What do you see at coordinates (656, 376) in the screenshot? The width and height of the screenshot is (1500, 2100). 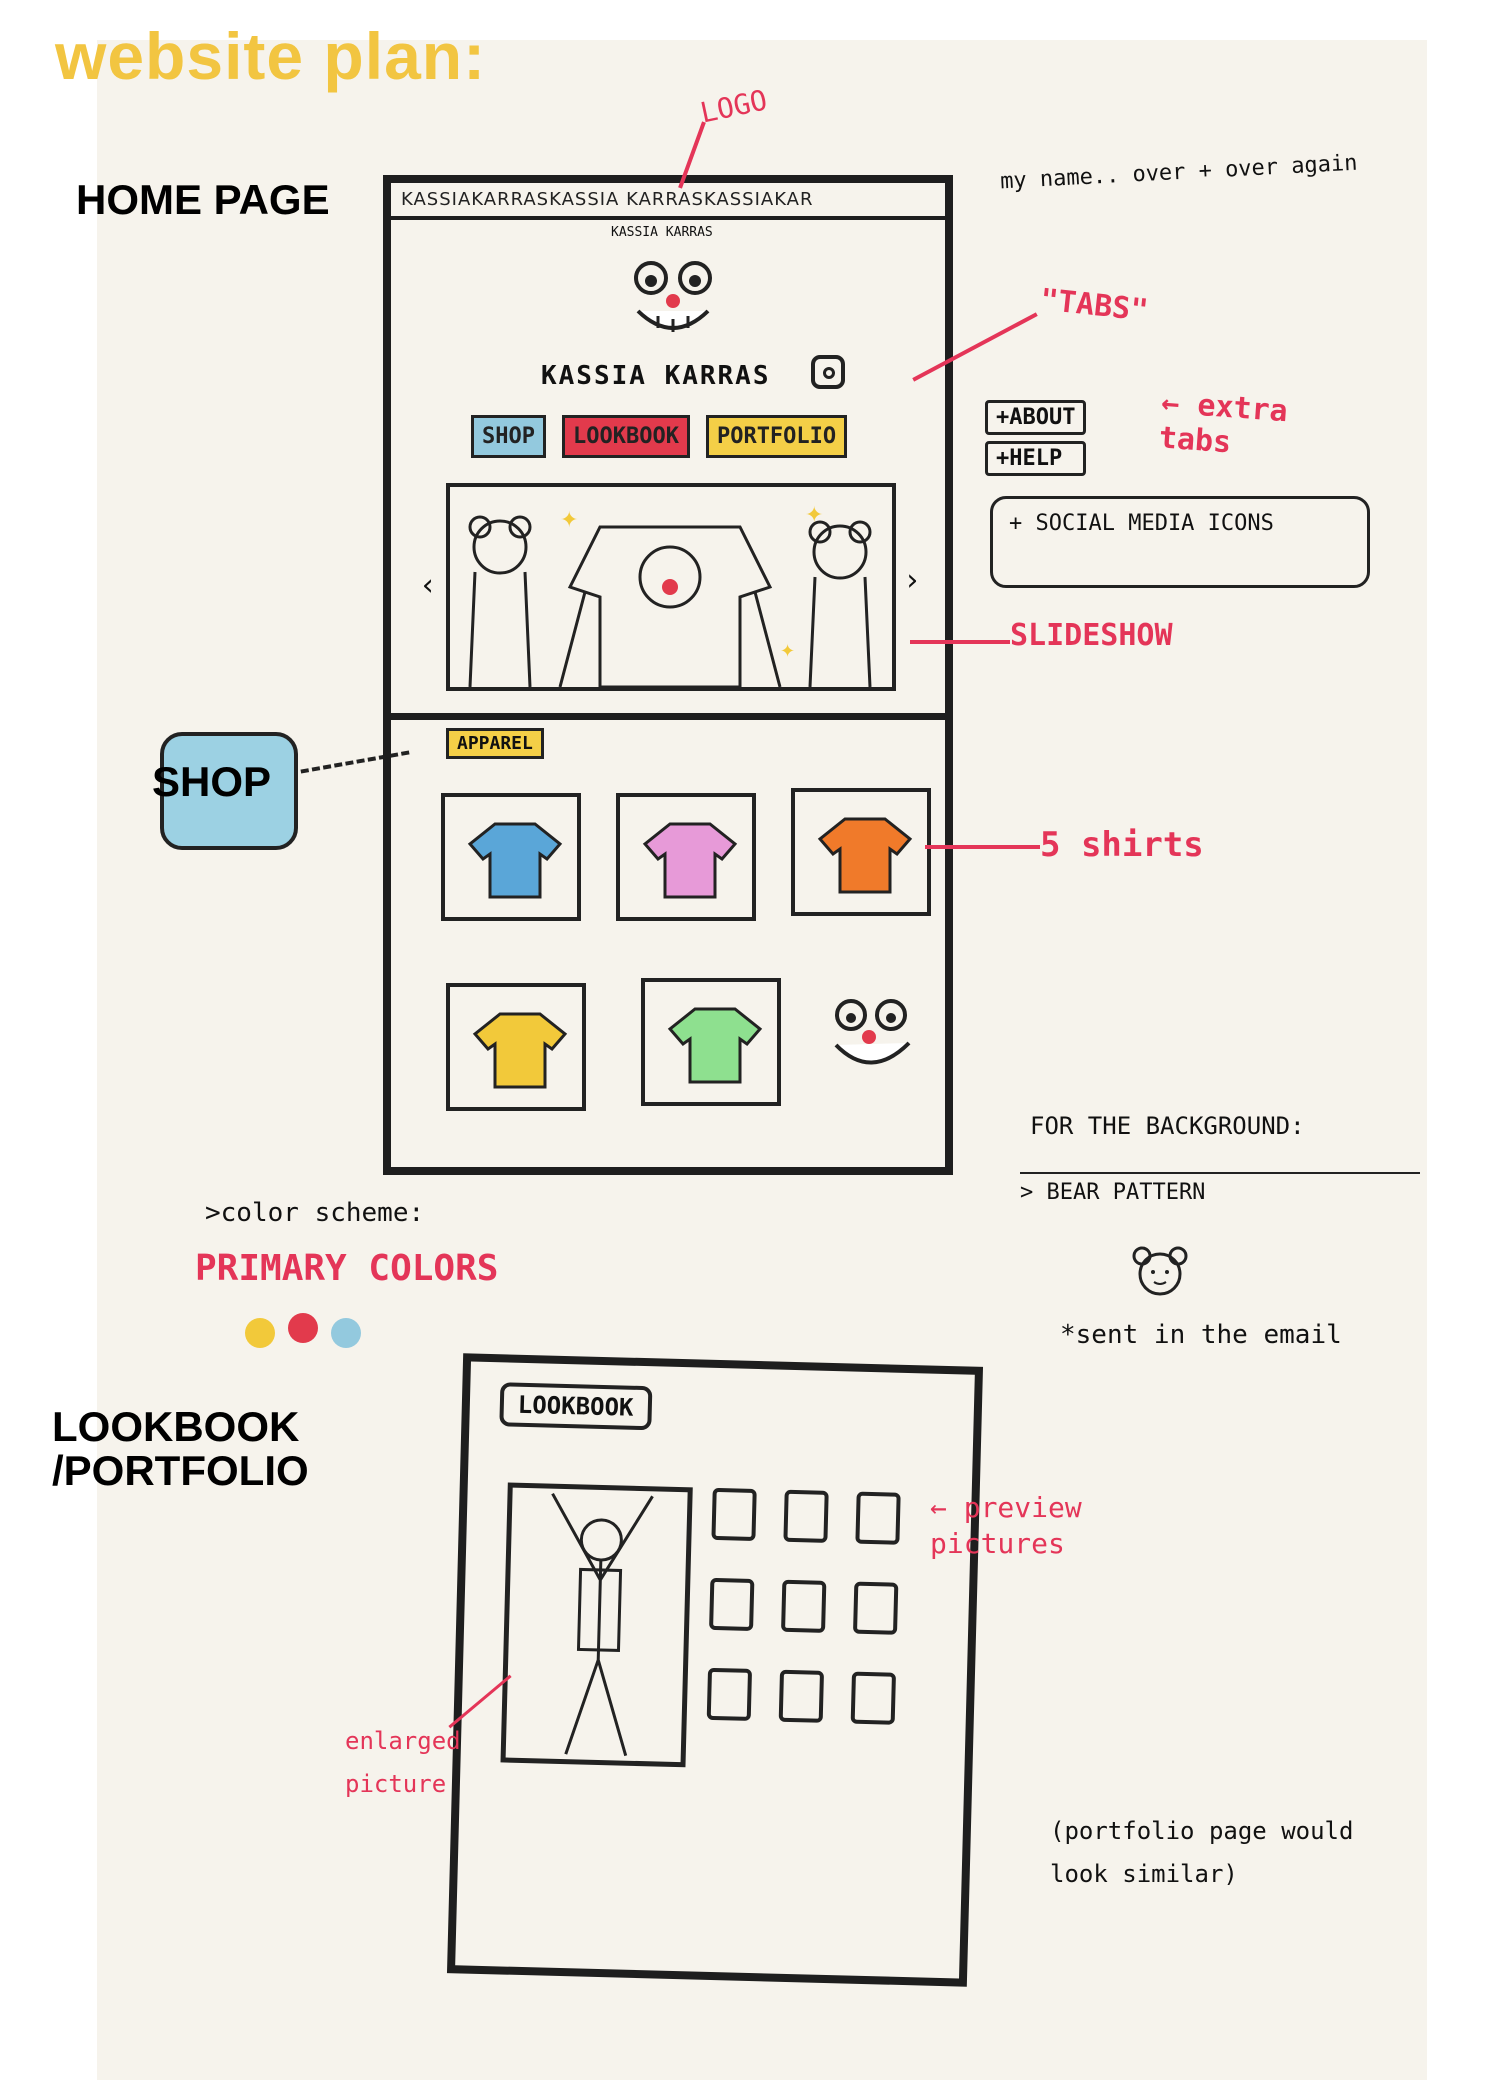 I see `brand-name: KASSIA KARRAS` at bounding box center [656, 376].